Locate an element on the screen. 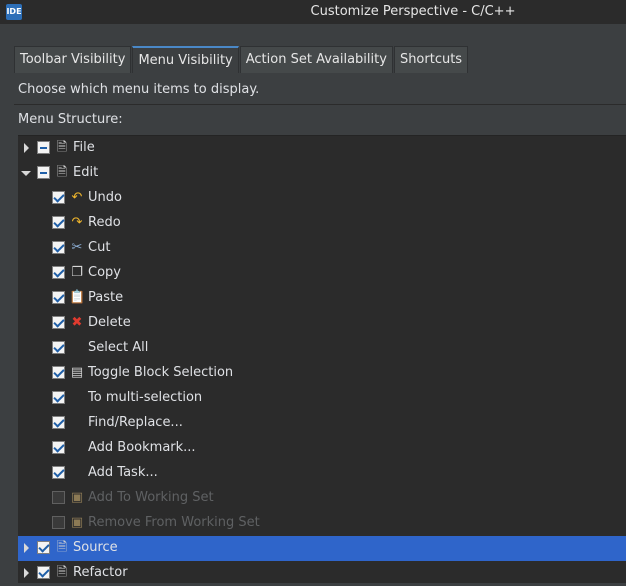 The height and width of the screenshot is (586, 626). tree-row-remove-from-working-set: ▣ Remove From Working Set is located at coordinates (322, 523).